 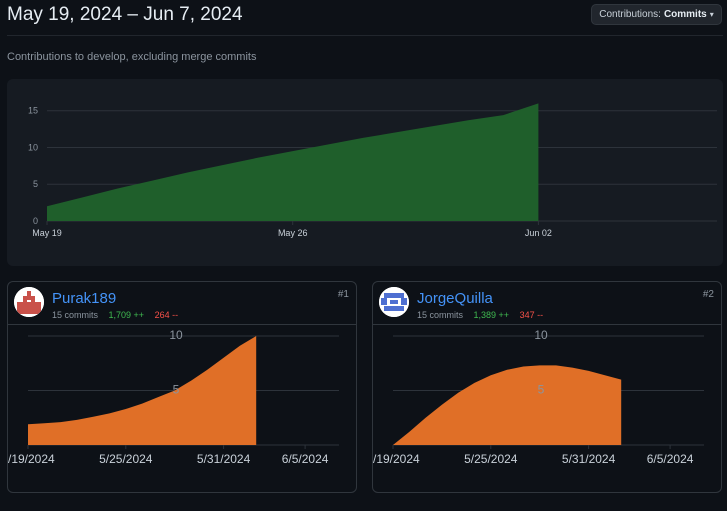 What do you see at coordinates (33, 111) in the screenshot?
I see `y-tick-label: 15` at bounding box center [33, 111].